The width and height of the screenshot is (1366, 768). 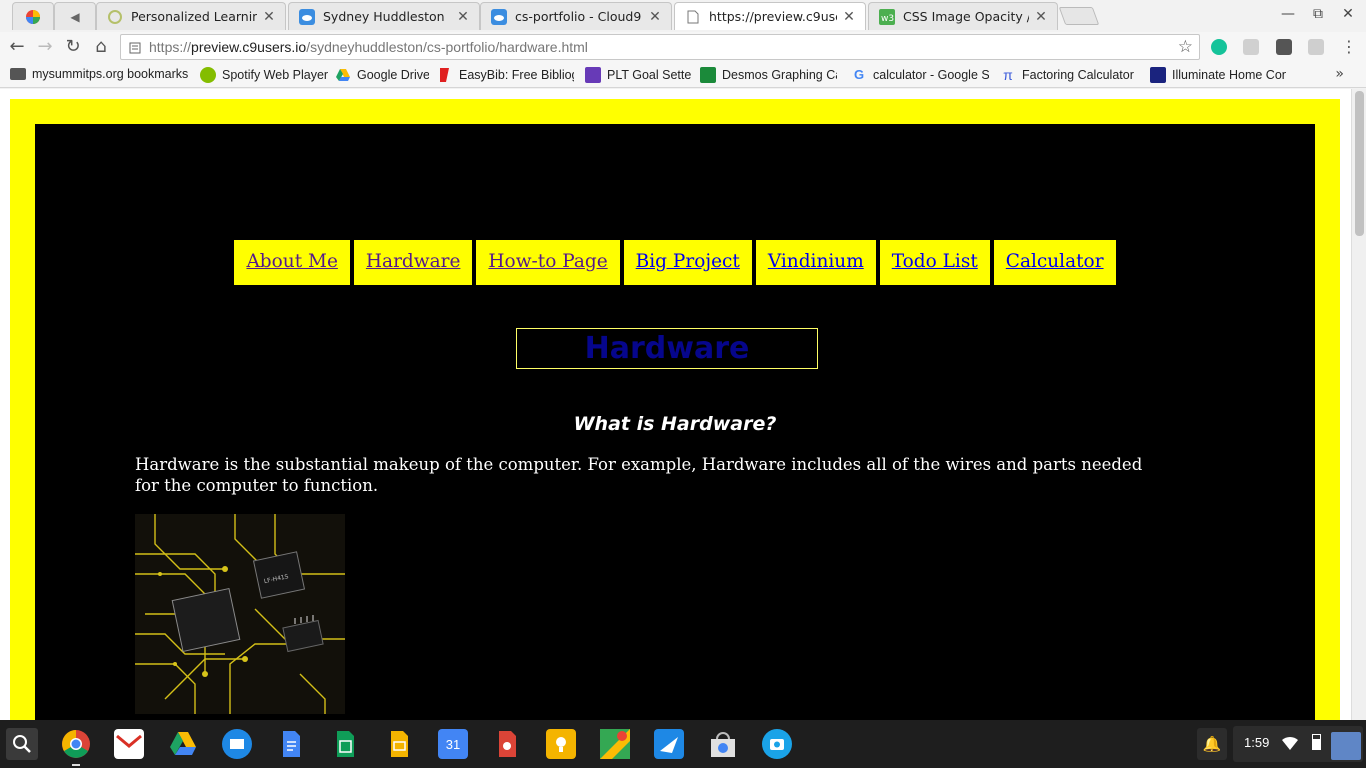 I want to click on bookmark-item: Desmos Graphing Ca, so click(x=768, y=75).